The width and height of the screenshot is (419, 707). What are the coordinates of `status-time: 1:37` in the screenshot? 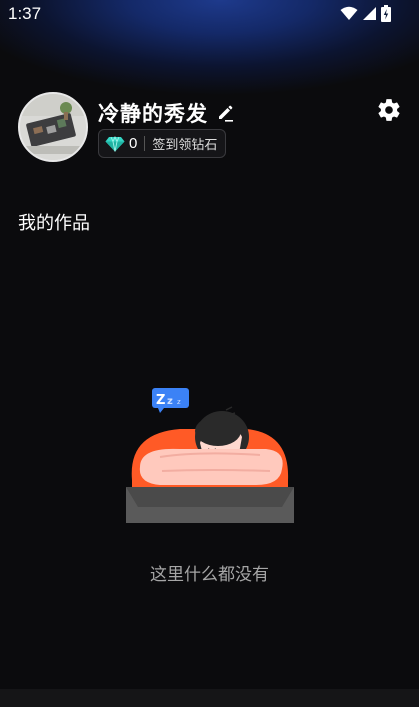 It's located at (25, 13).